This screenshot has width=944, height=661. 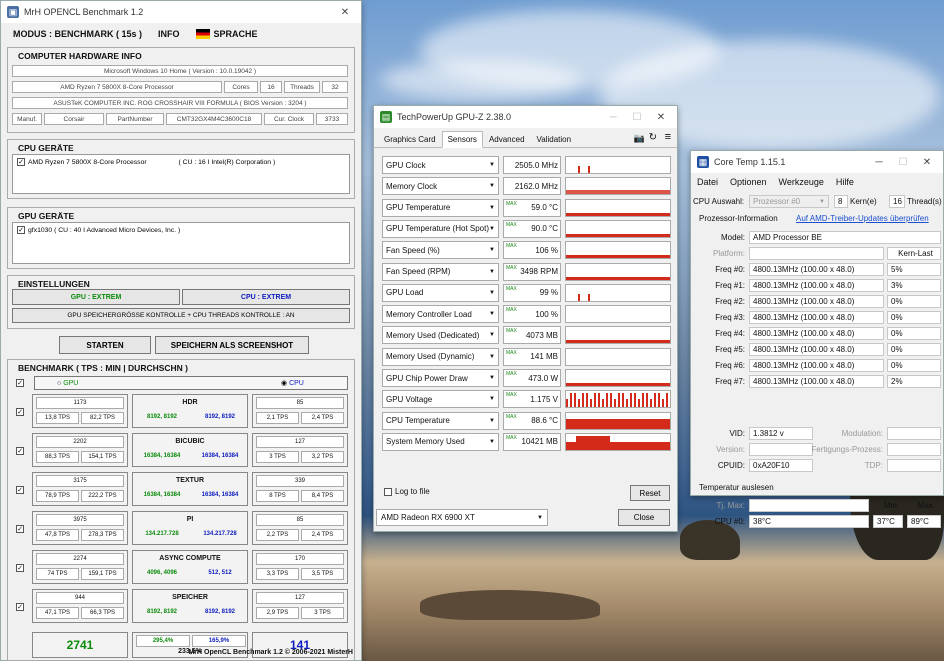 I want to click on sensor-label-text: Memory Clock, so click(x=412, y=186).